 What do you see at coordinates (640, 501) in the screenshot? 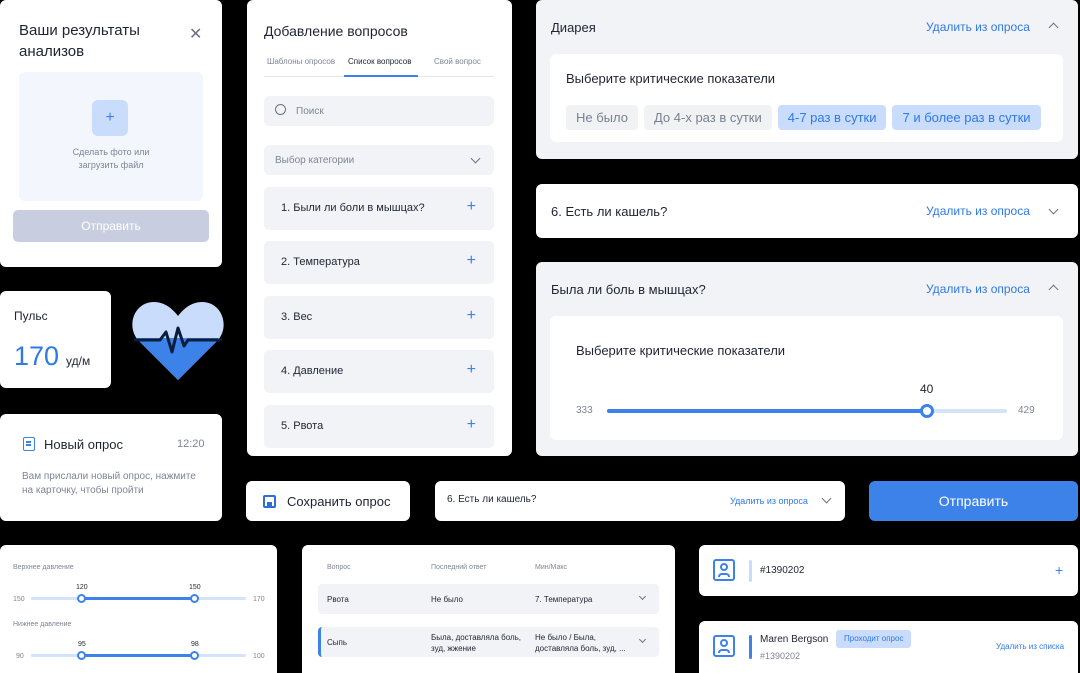
I see `cough-compact-row: 6. Есть ли кашель? Удалить из опроса` at bounding box center [640, 501].